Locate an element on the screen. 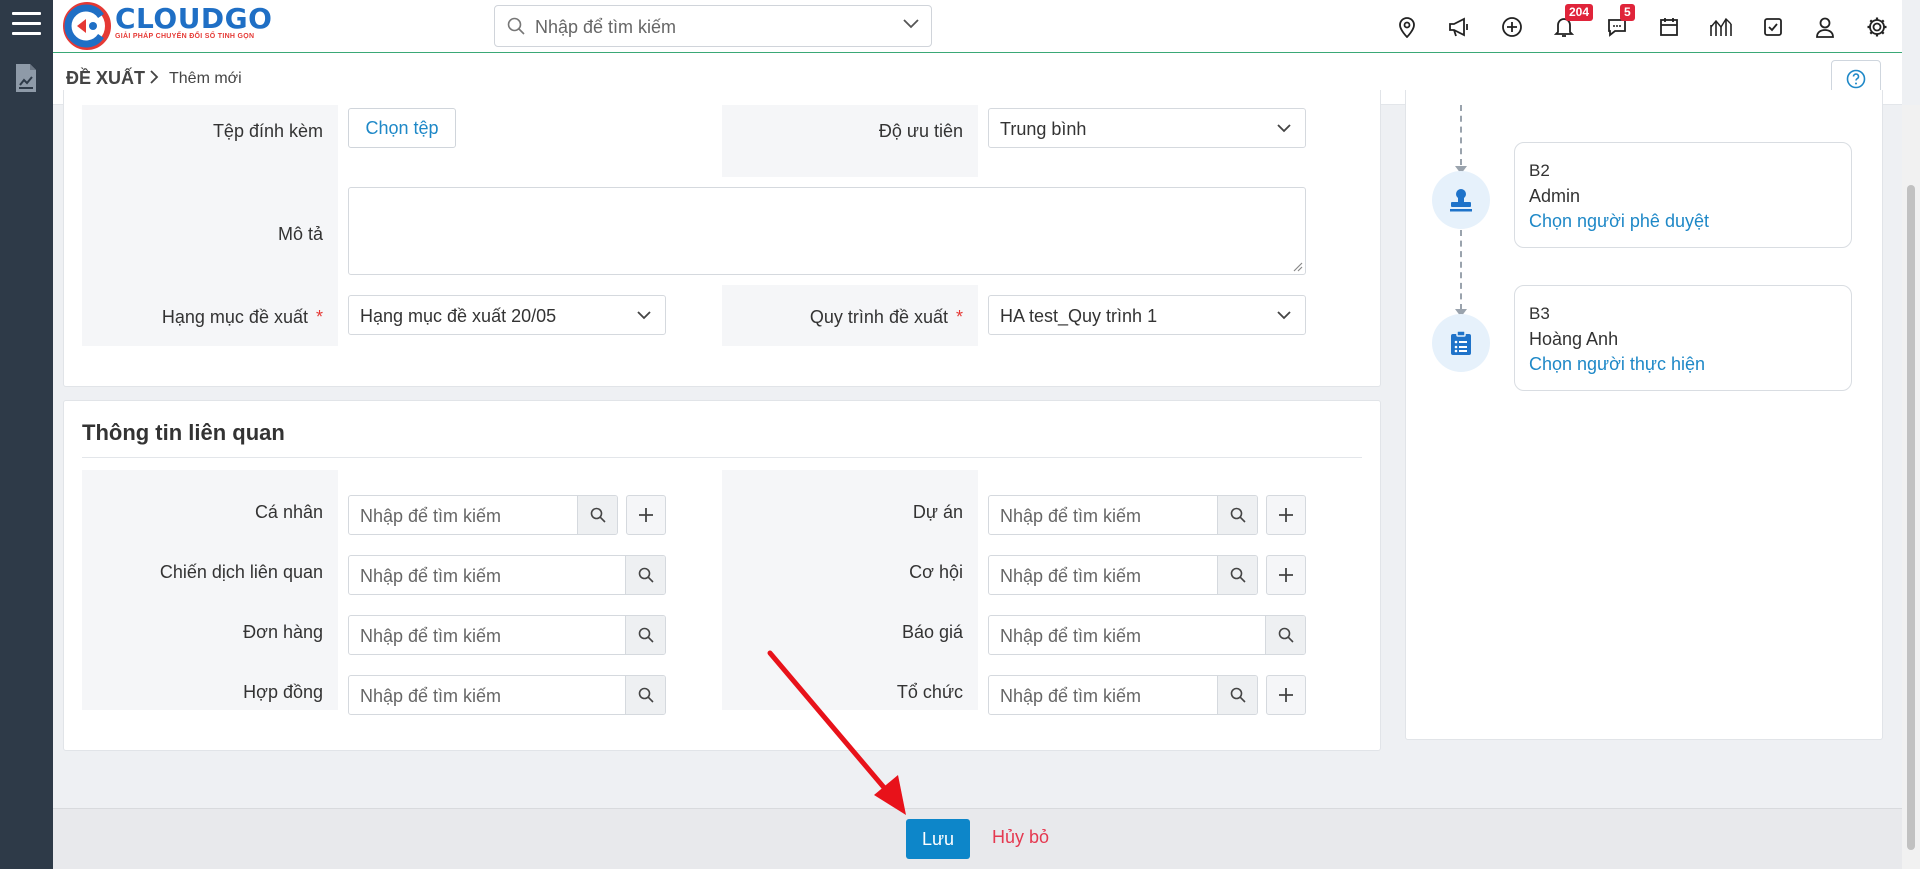  save-button: Lưu is located at coordinates (938, 839).